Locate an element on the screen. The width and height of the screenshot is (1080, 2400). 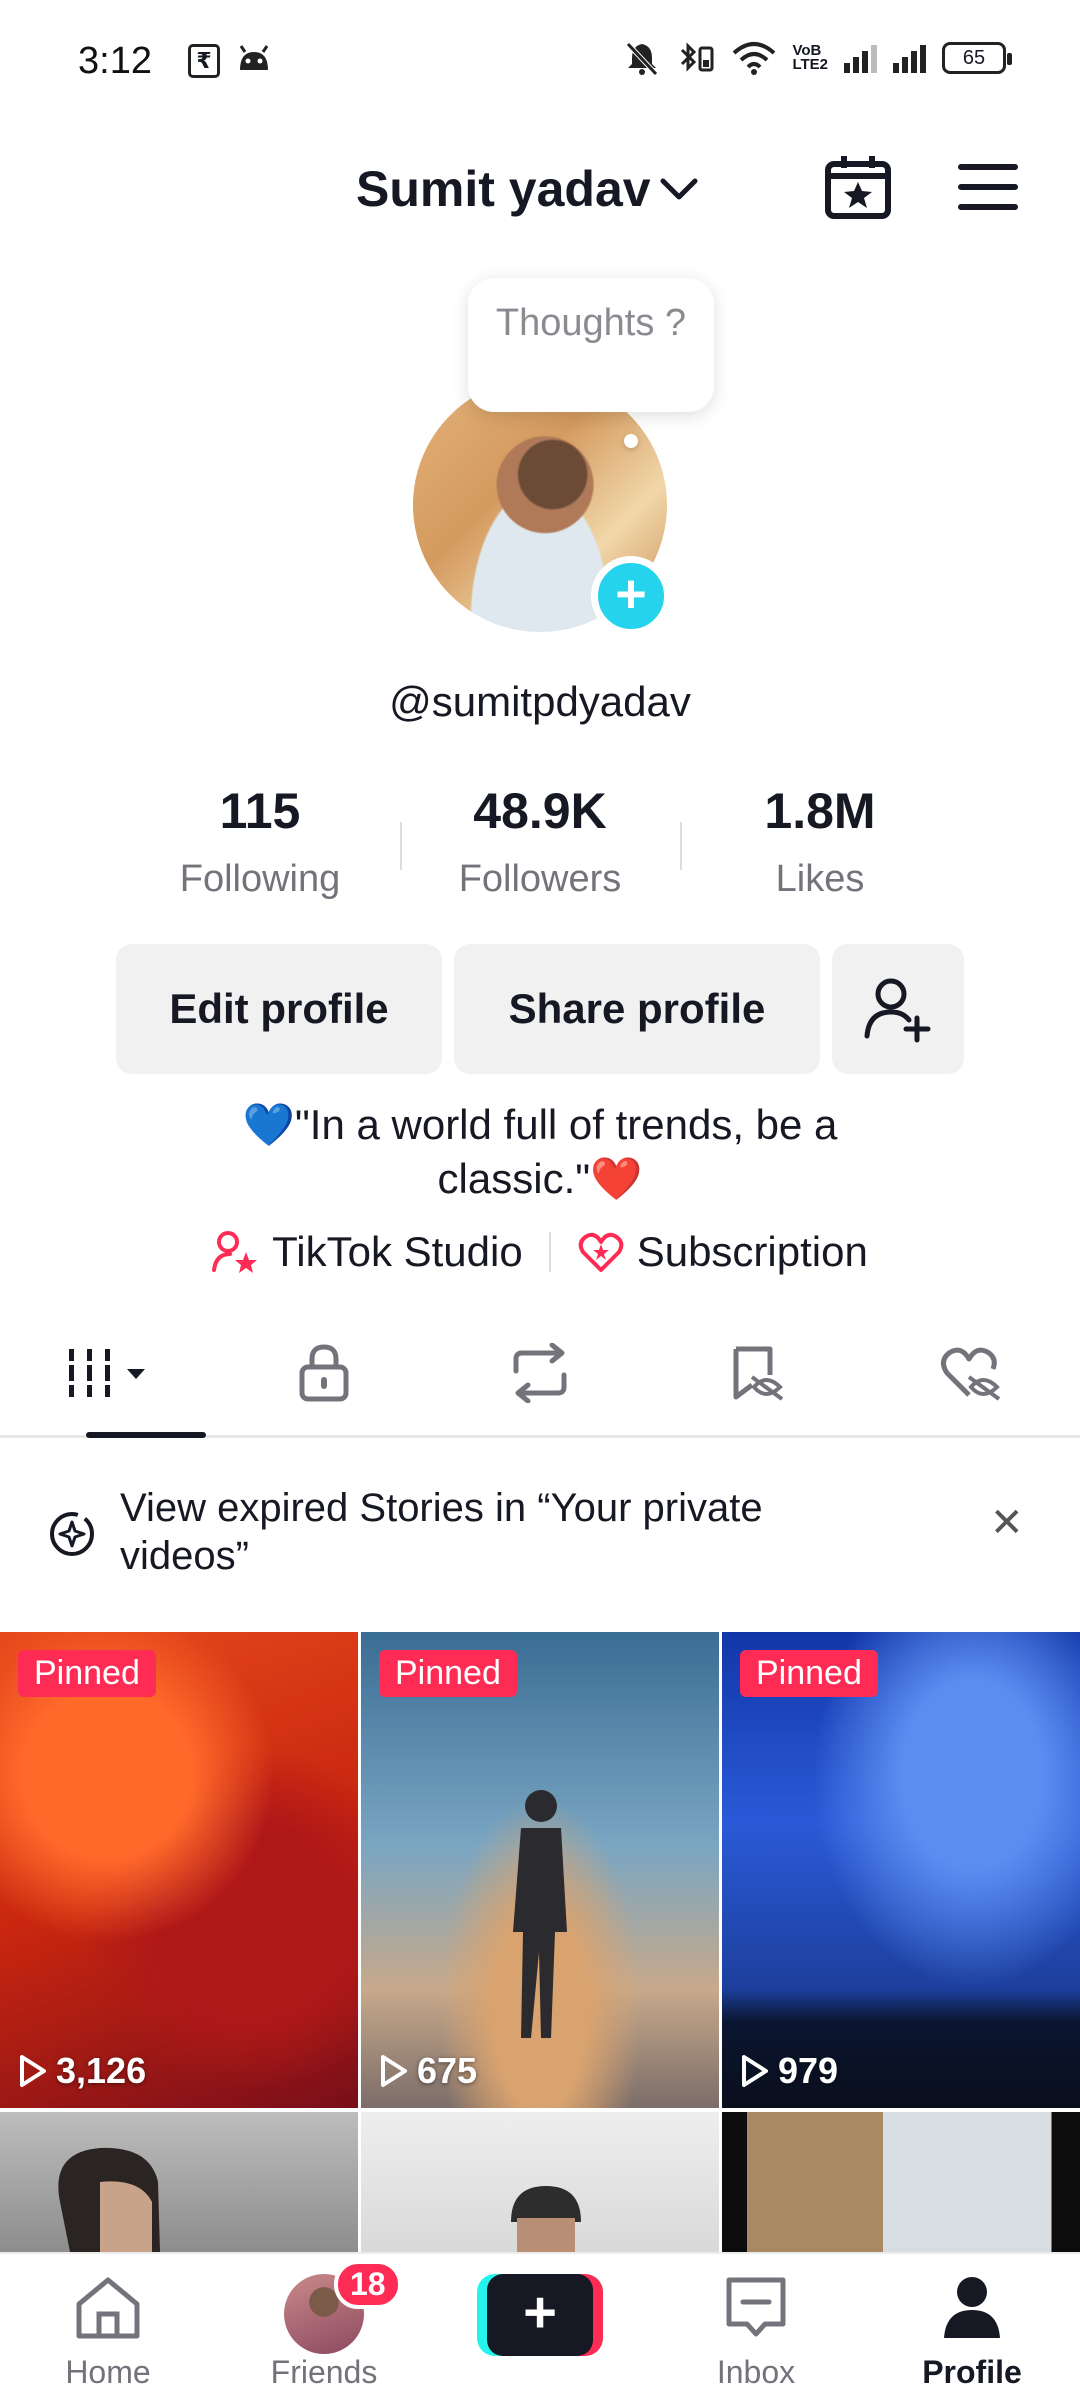
video-thumbnail: Pinned 979 is located at coordinates (901, 1870).